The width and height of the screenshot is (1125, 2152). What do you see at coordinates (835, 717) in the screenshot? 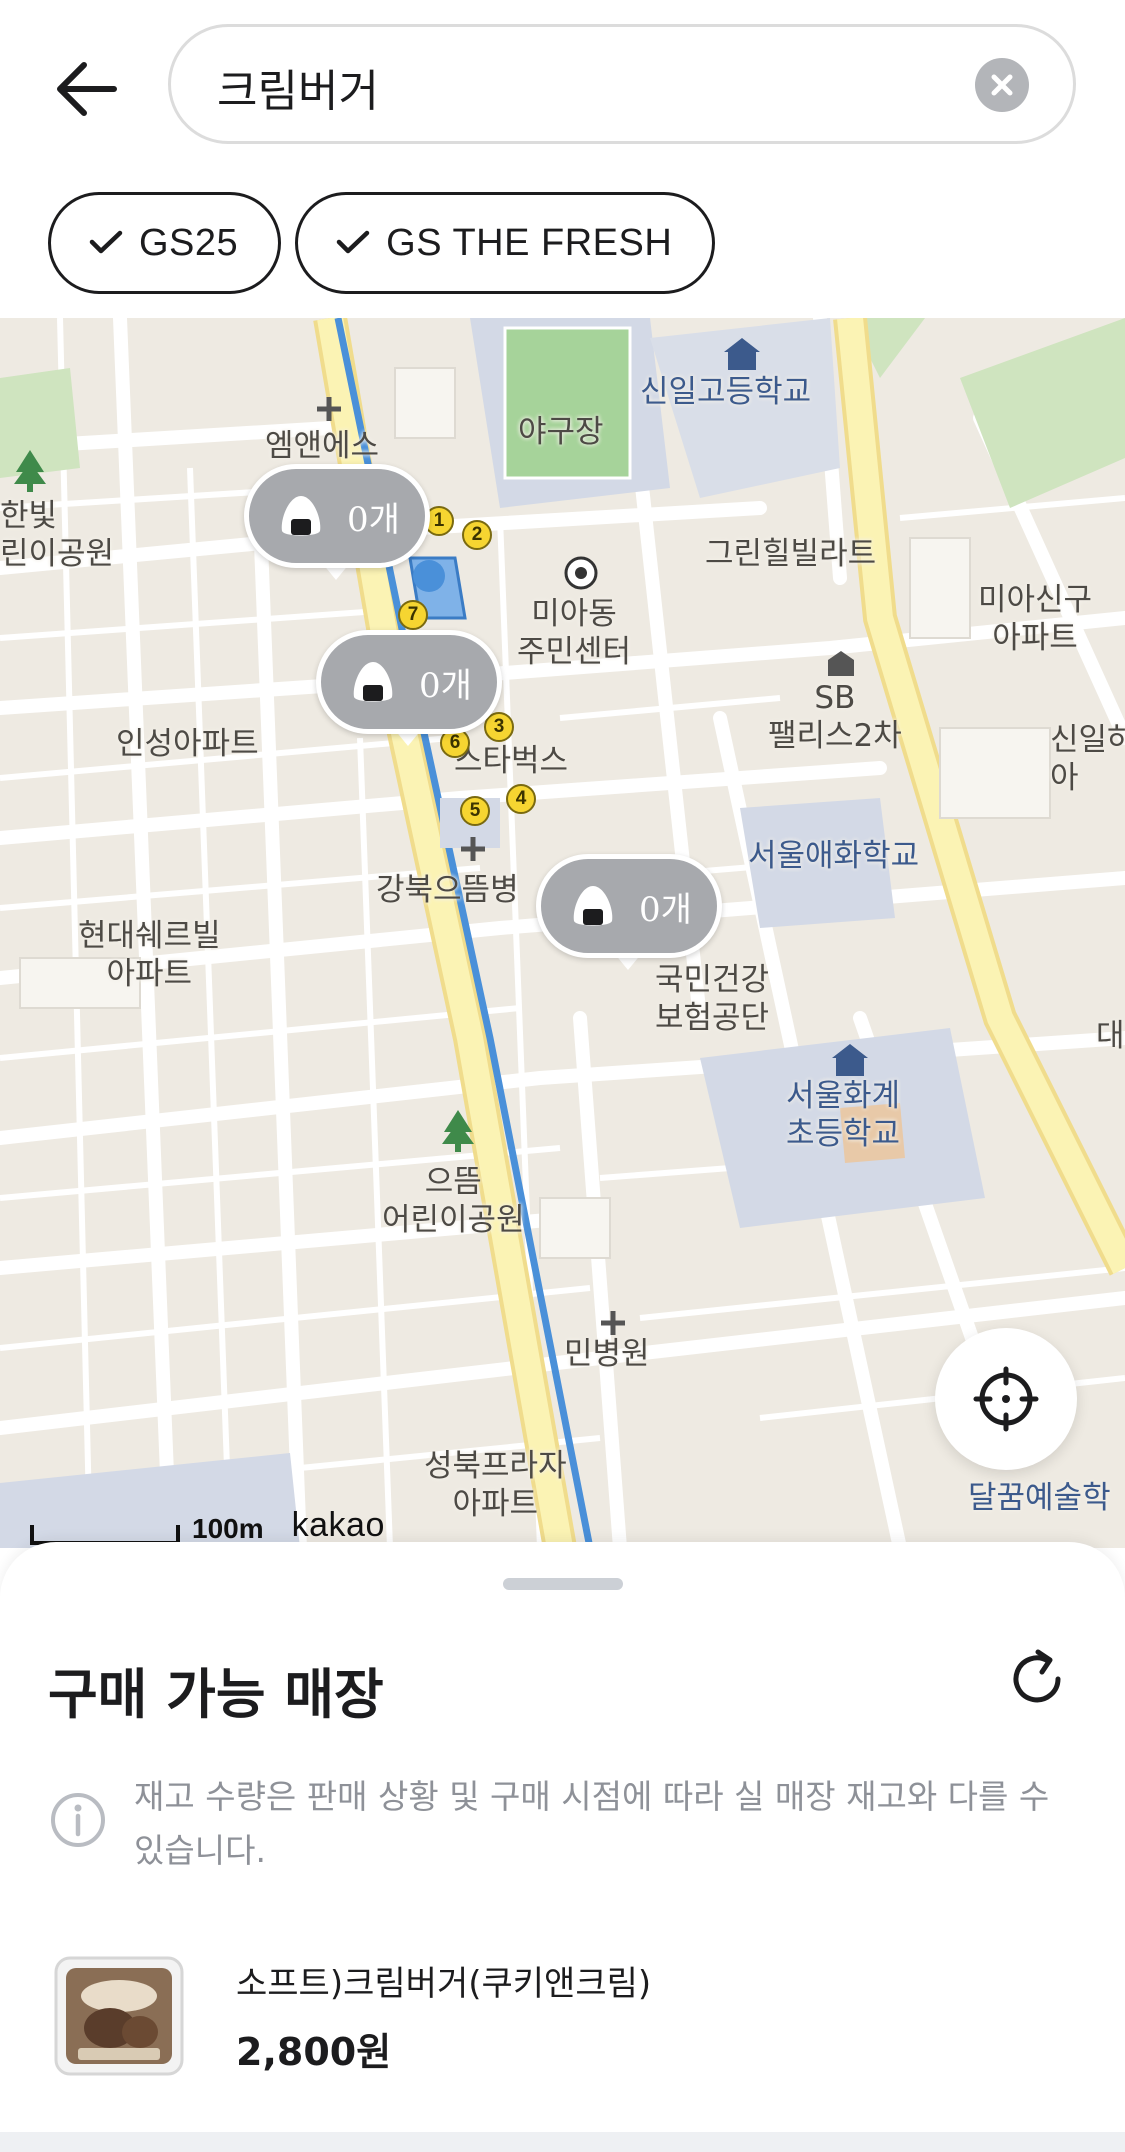
I see `map-label-apartment: SB 팰리스2차` at bounding box center [835, 717].